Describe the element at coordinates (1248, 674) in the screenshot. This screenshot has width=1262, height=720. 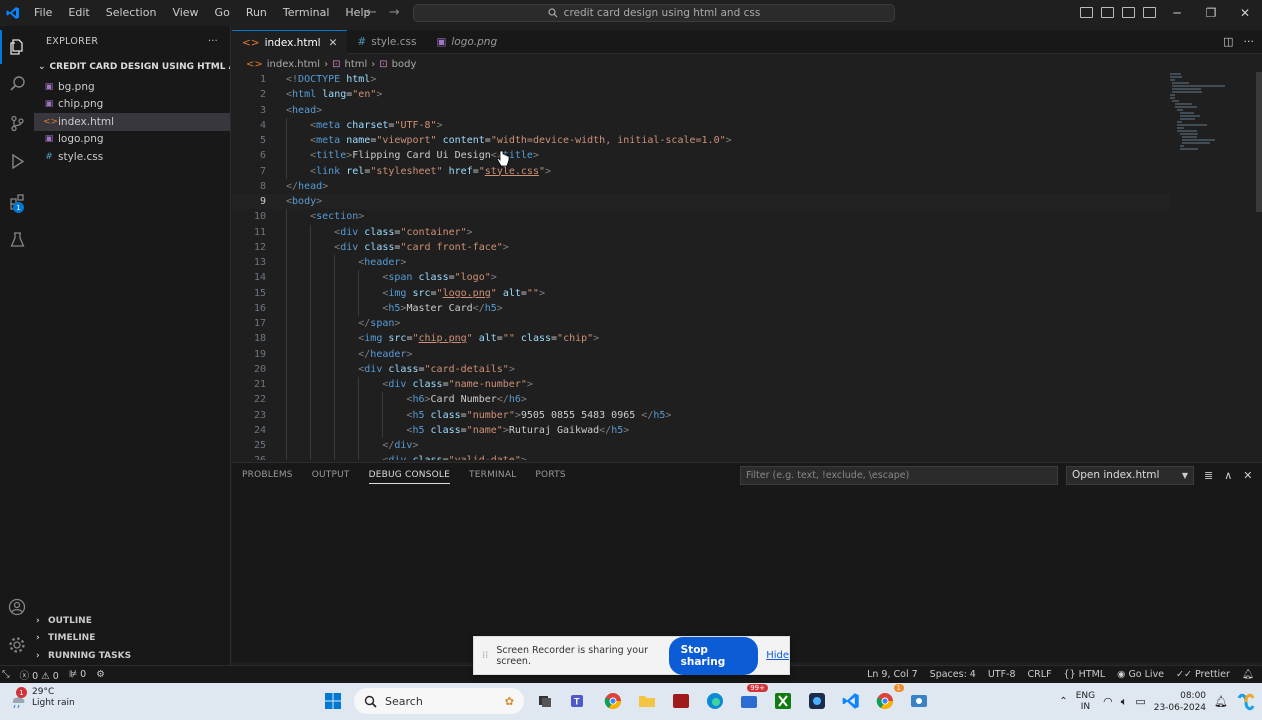
I see `notifications-bell-icon: 🔔︎` at that location.